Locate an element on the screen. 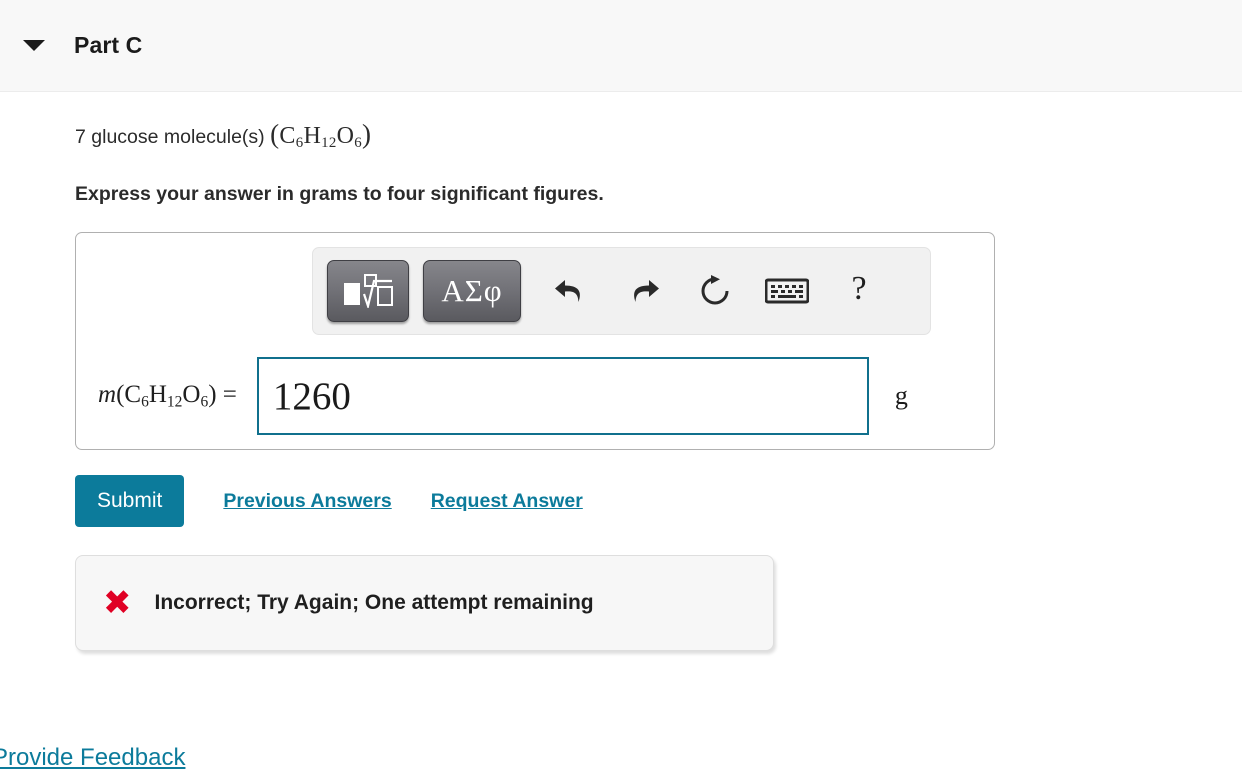  reset-button is located at coordinates (715, 291).